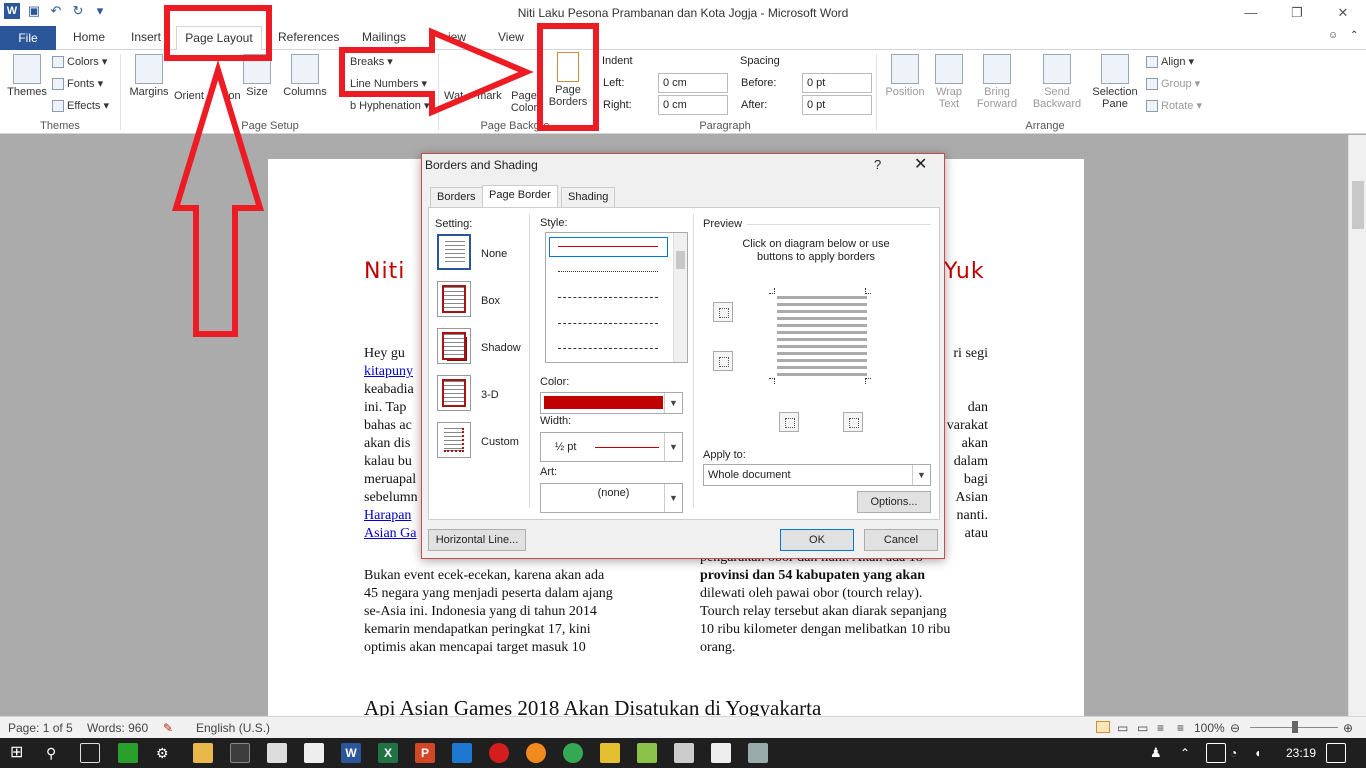 This screenshot has width=1366, height=768. I want to click on zoom-out-icon: ⊖, so click(1235, 728).